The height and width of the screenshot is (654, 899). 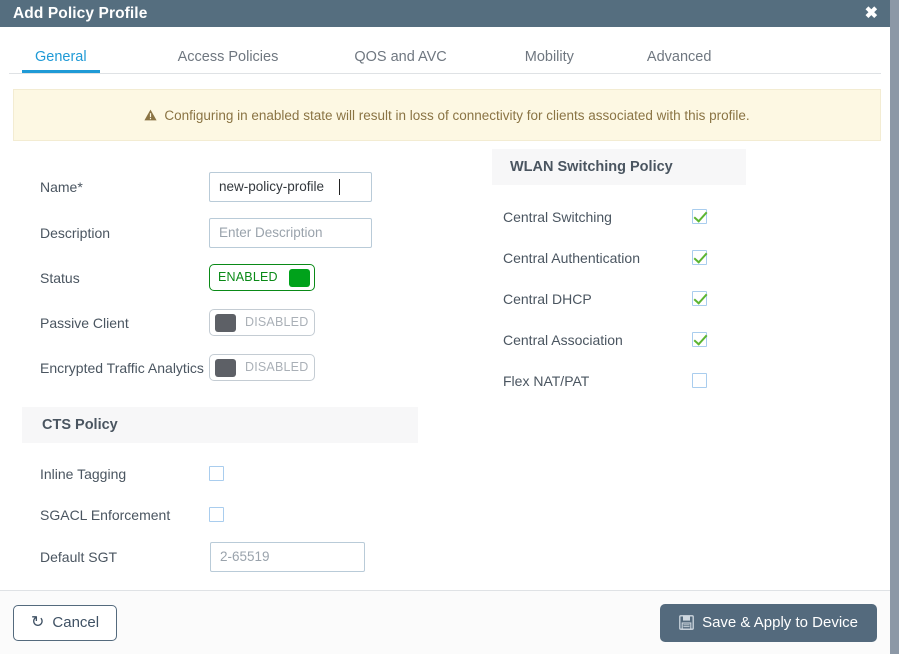 I want to click on inline-tagging-checkbox, so click(x=216, y=473).